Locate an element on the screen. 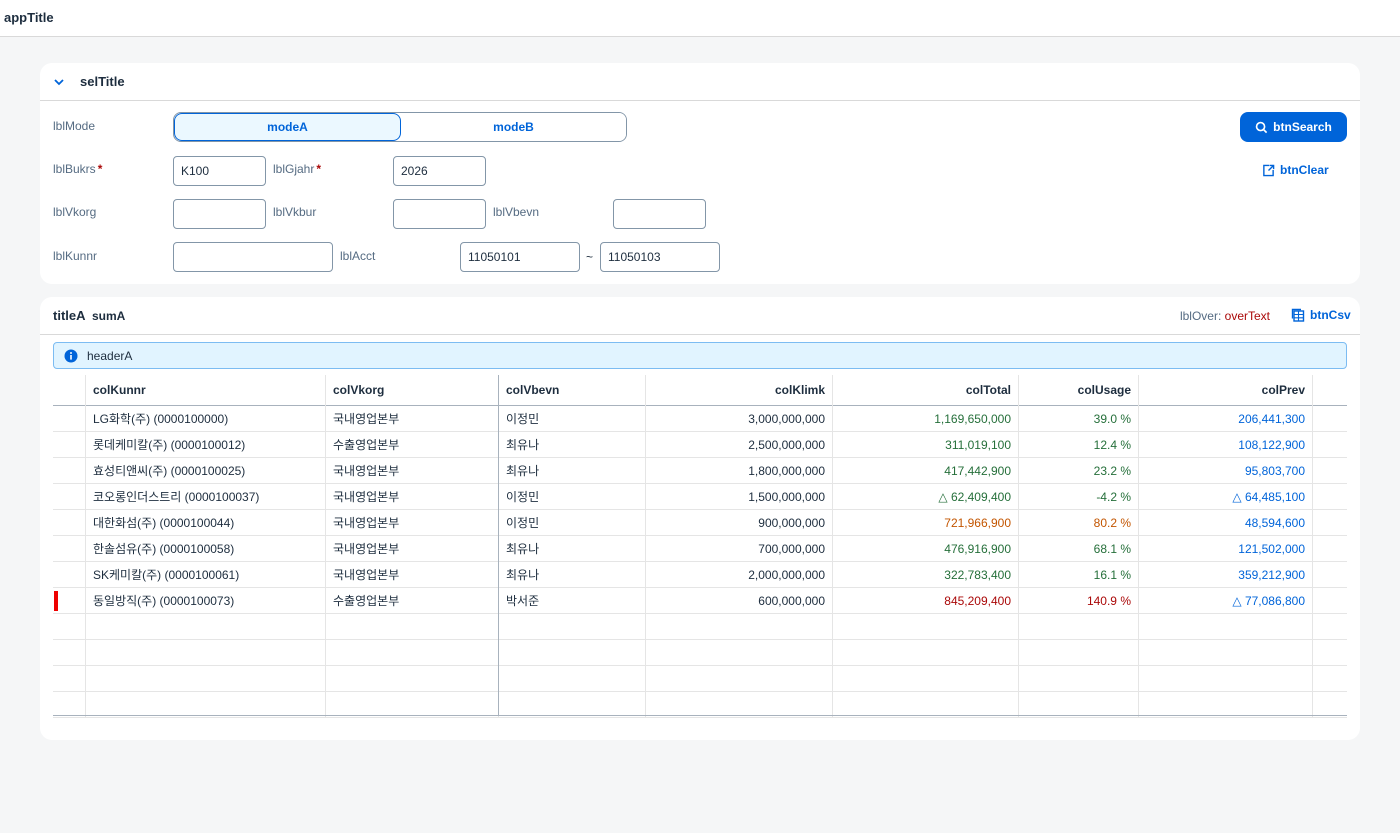 The height and width of the screenshot is (833, 1400). table-summary: sumA is located at coordinates (109, 316).